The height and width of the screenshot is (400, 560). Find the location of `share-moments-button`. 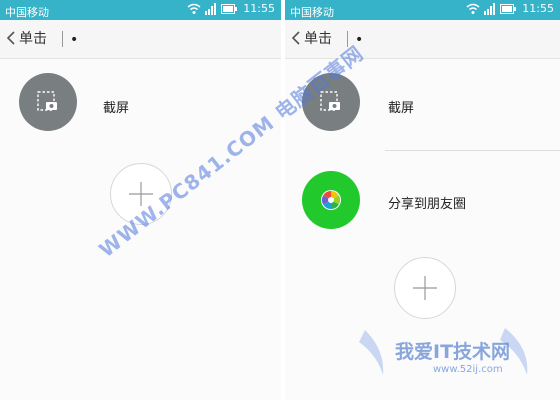

share-moments-button is located at coordinates (331, 200).